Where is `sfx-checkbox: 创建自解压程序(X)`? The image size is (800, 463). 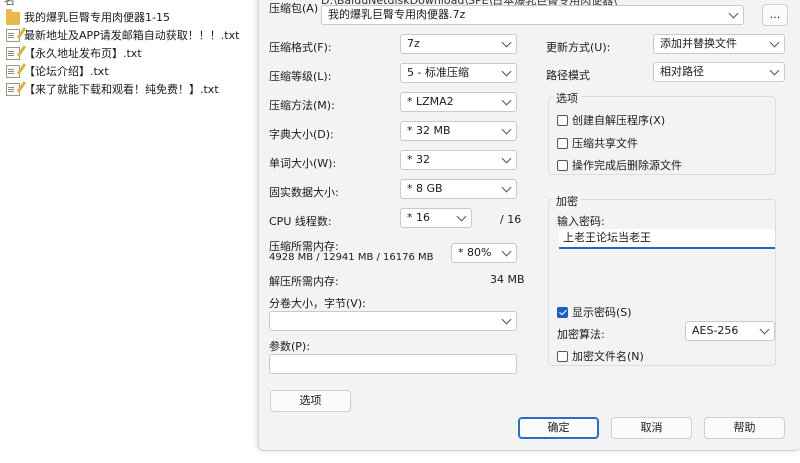
sfx-checkbox: 创建自解压程序(X) is located at coordinates (611, 120).